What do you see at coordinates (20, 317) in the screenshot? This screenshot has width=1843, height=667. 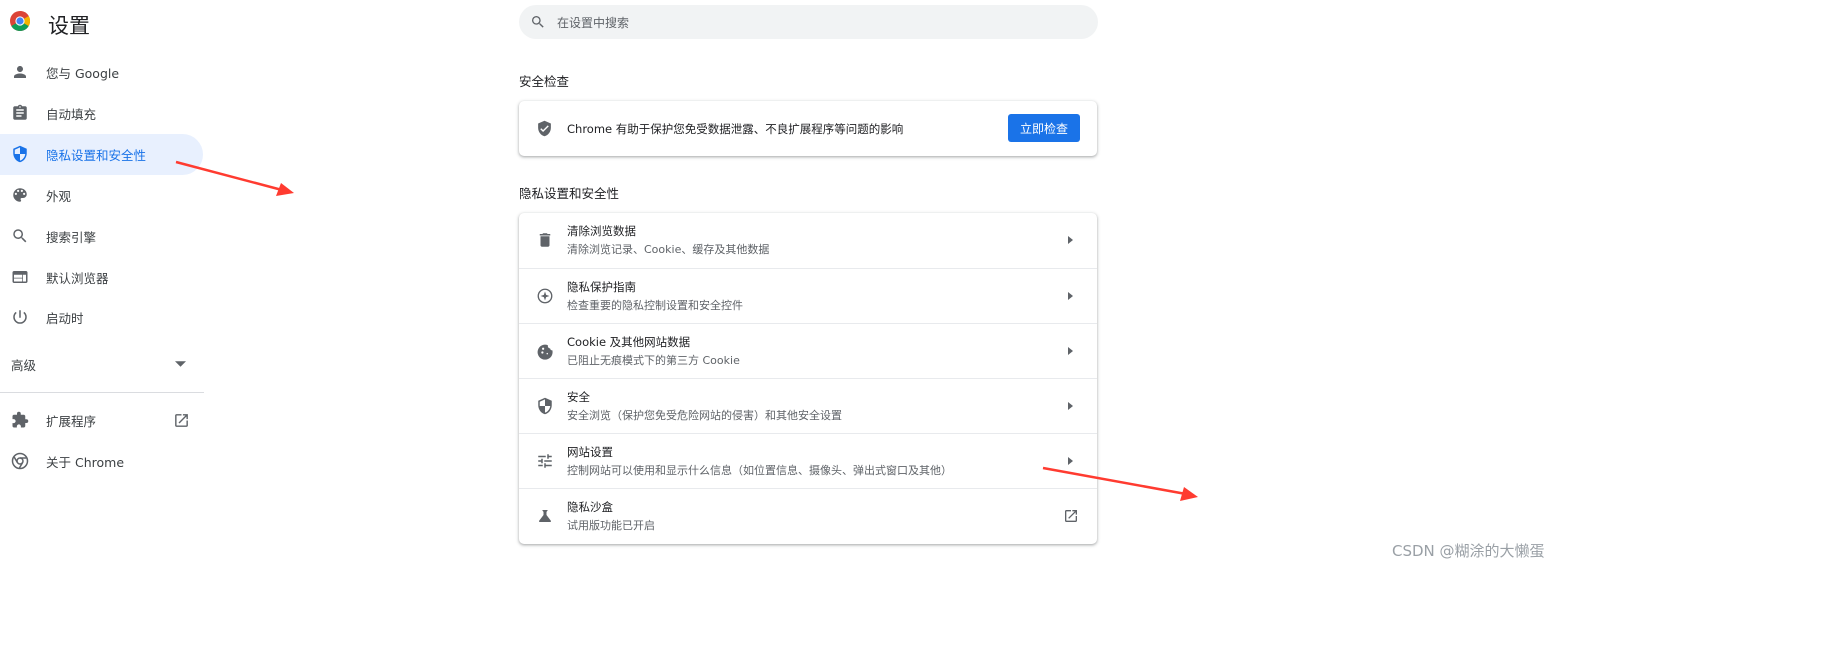 I see `power-icon` at bounding box center [20, 317].